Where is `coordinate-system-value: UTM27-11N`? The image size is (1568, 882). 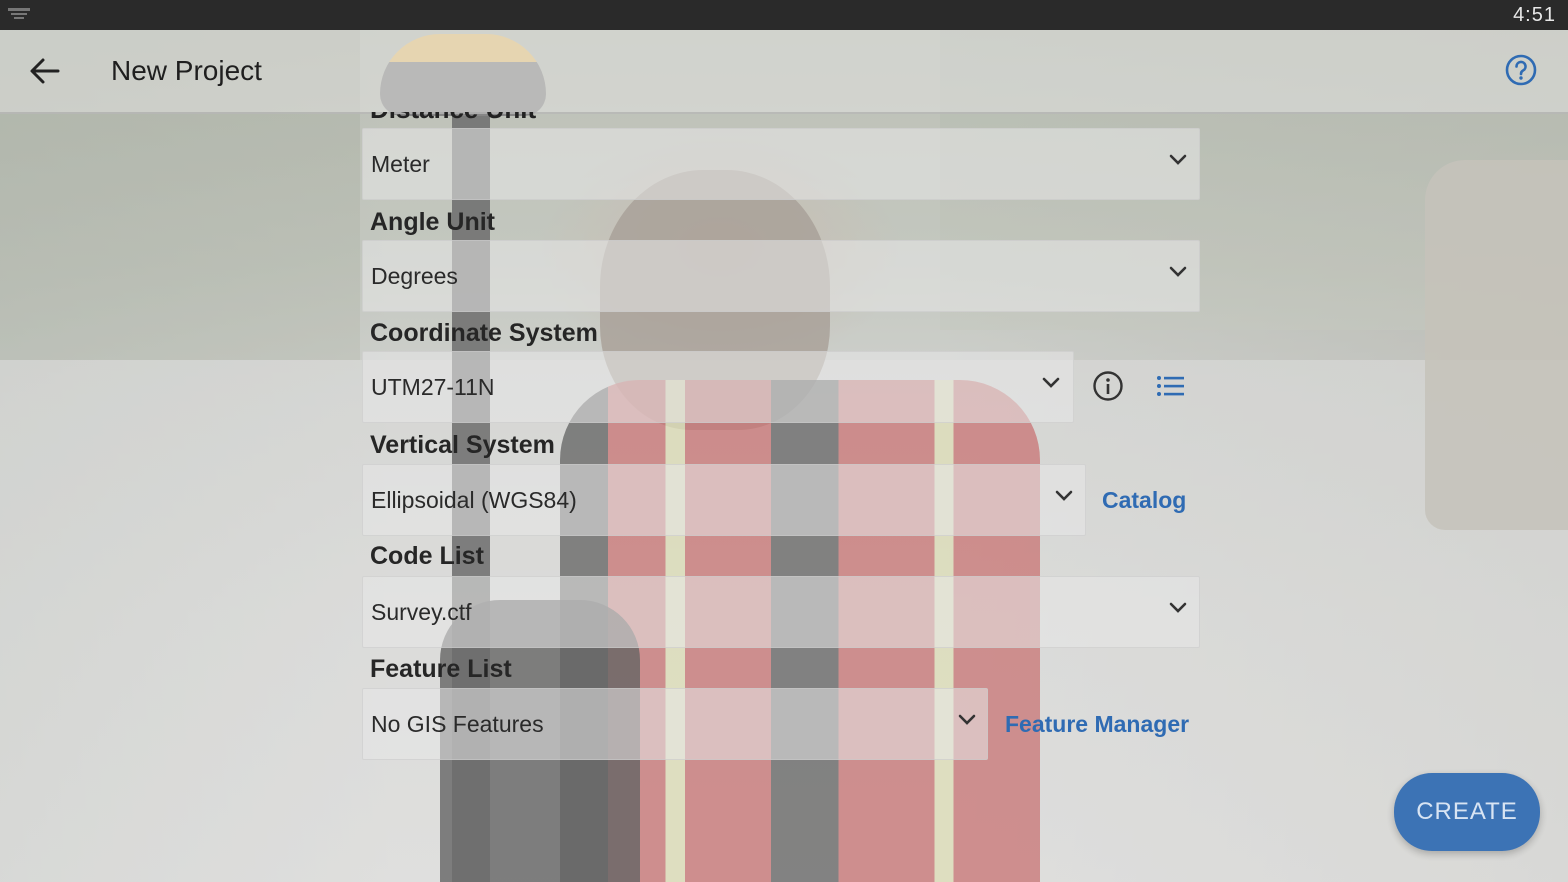 coordinate-system-value: UTM27-11N is located at coordinates (433, 387).